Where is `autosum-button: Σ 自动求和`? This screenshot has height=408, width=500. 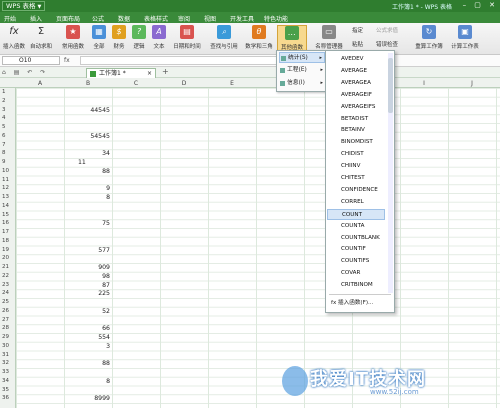
autosum-button: Σ 自动求和 is located at coordinates (41, 39).